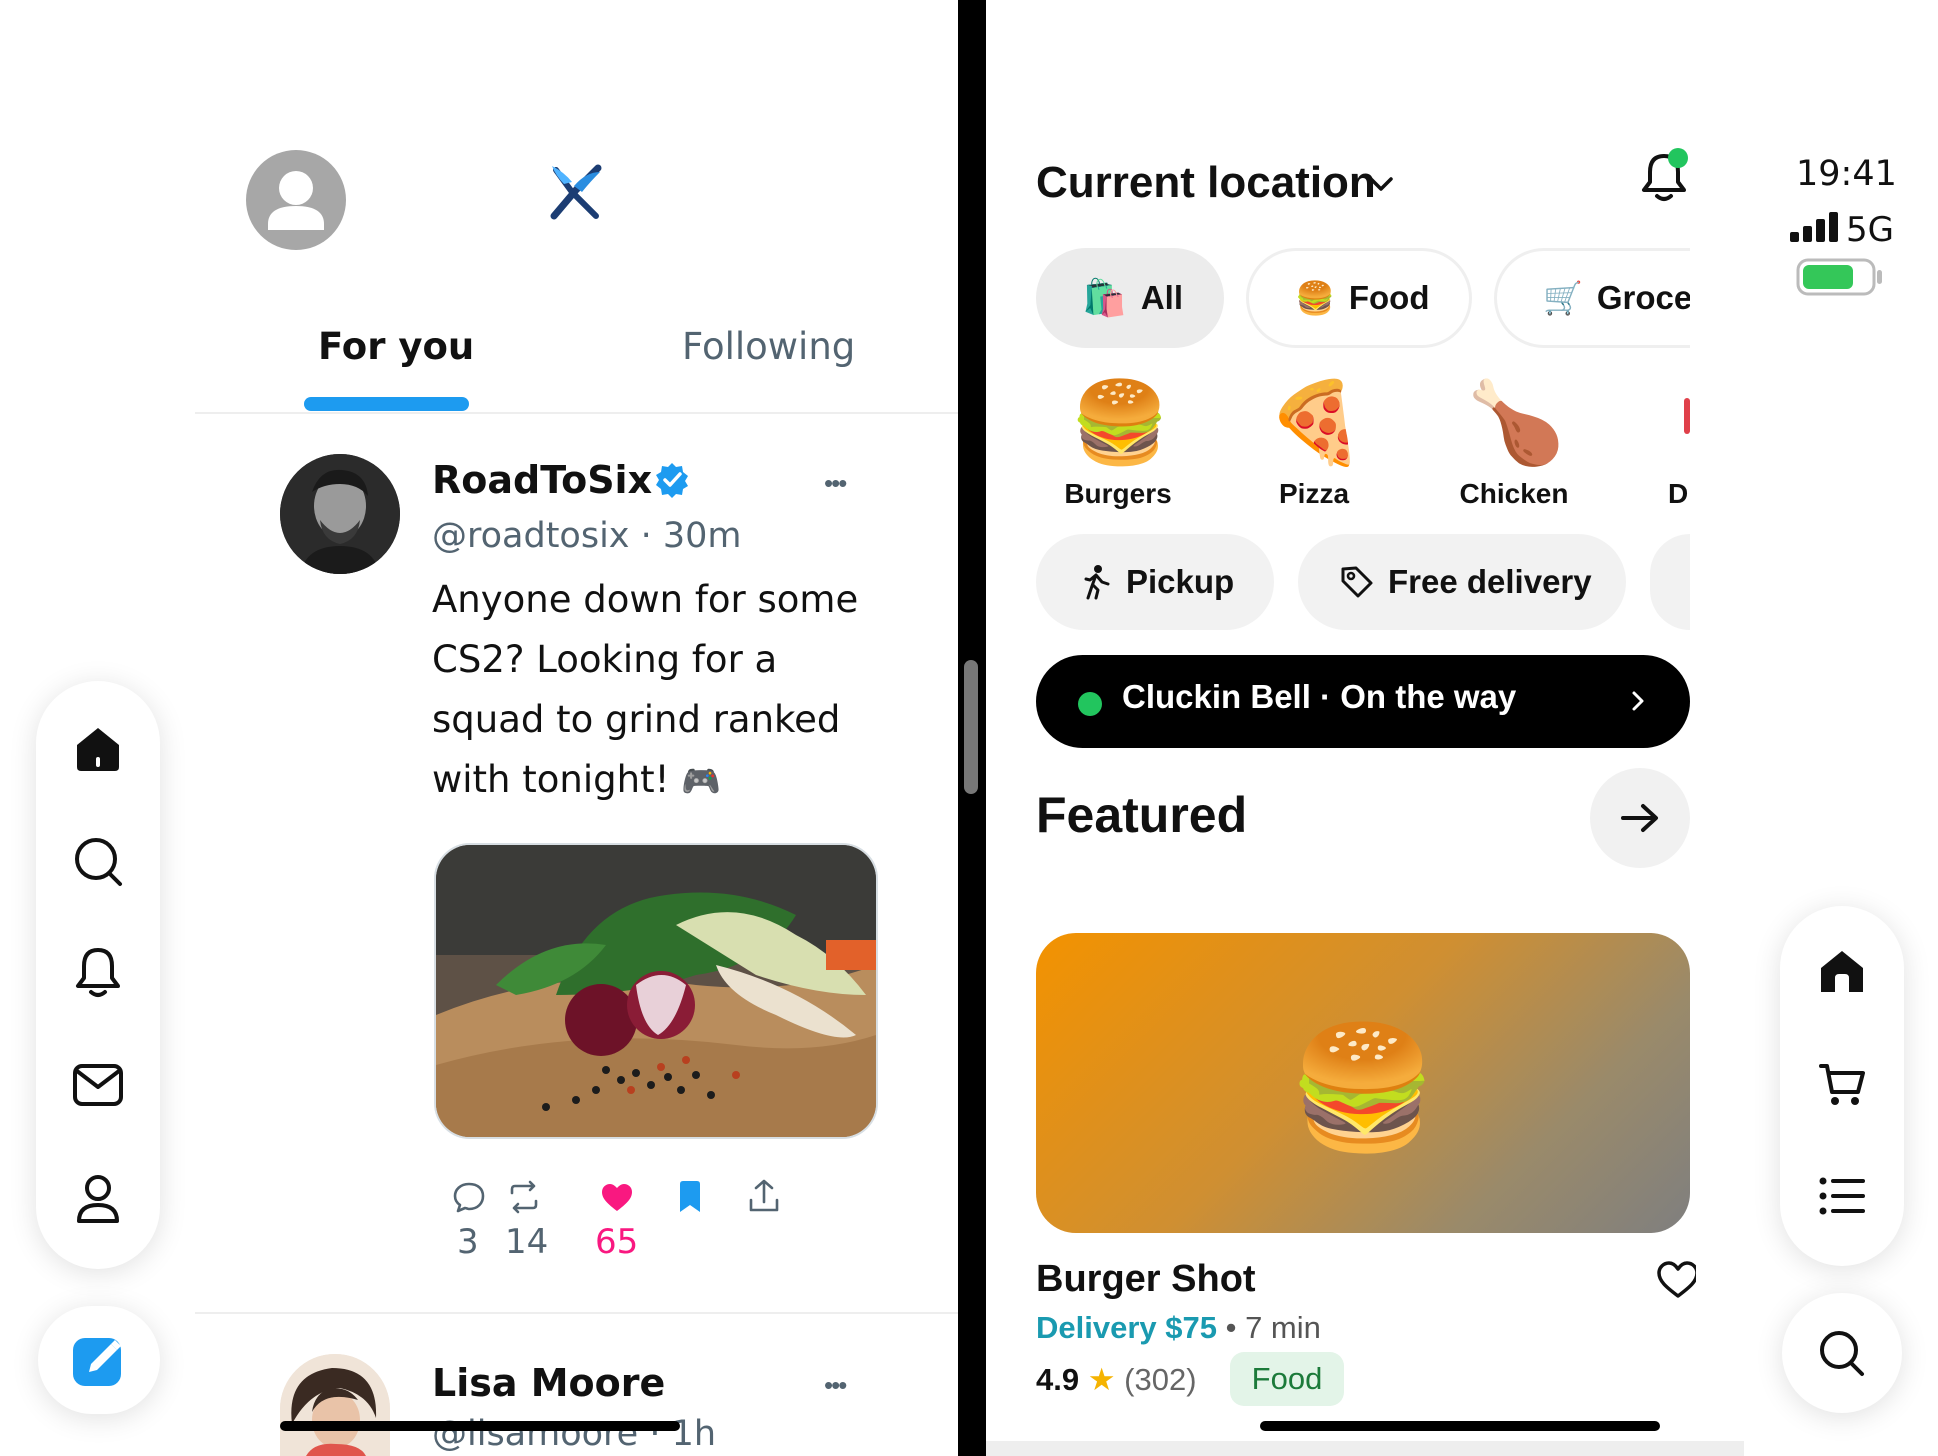  I want to click on social-nav-rail, so click(98, 975).